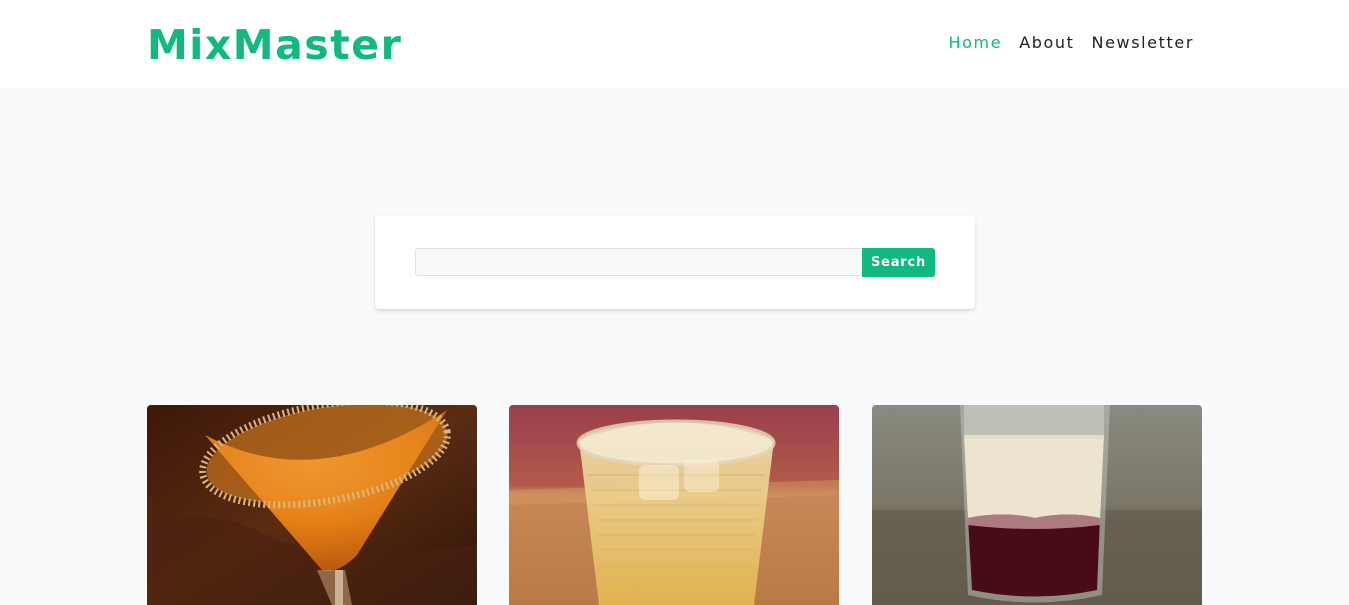 Image resolution: width=1349 pixels, height=605 pixels. I want to click on nav-home-link: Home, so click(976, 43).